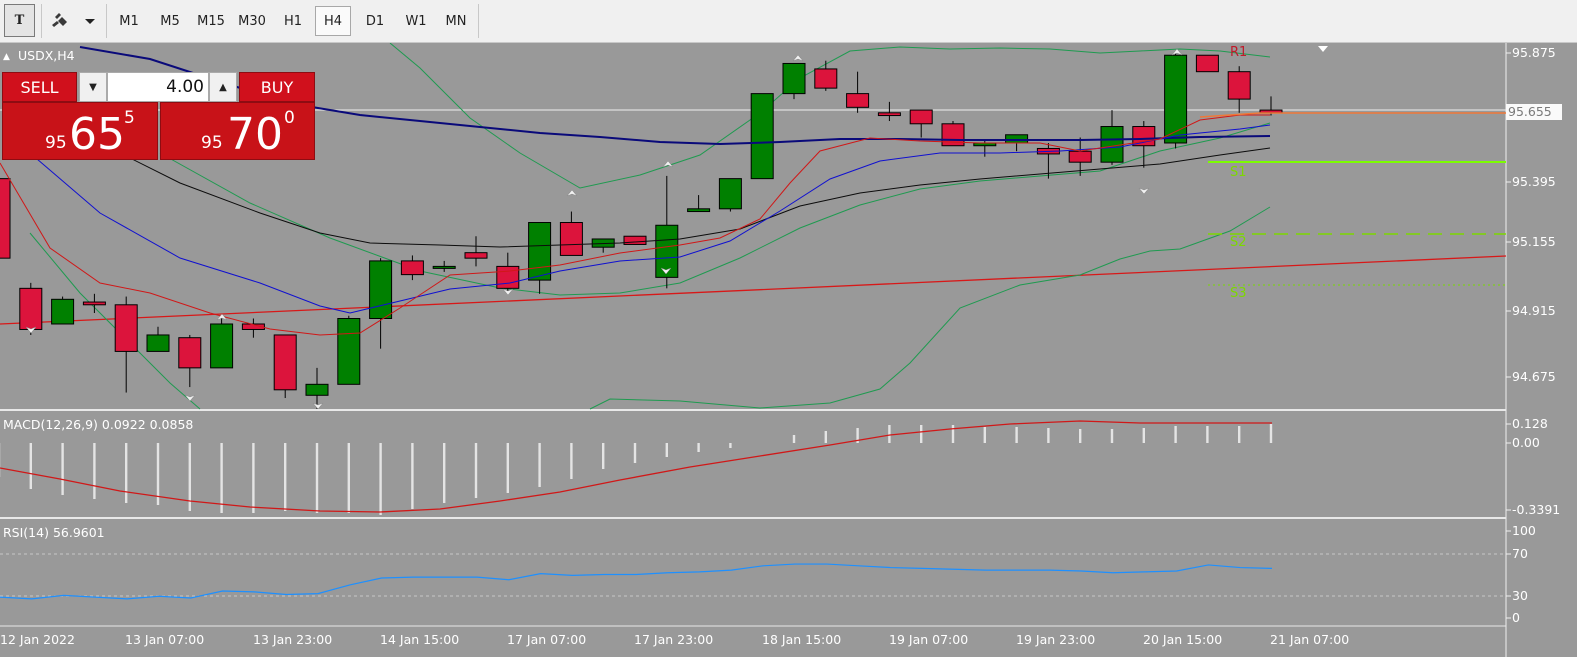 Image resolution: width=1577 pixels, height=657 pixels. I want to click on toolbar: T M1 M5 M15 M30 H1 H4 D1 W1 MN, so click(788, 21).